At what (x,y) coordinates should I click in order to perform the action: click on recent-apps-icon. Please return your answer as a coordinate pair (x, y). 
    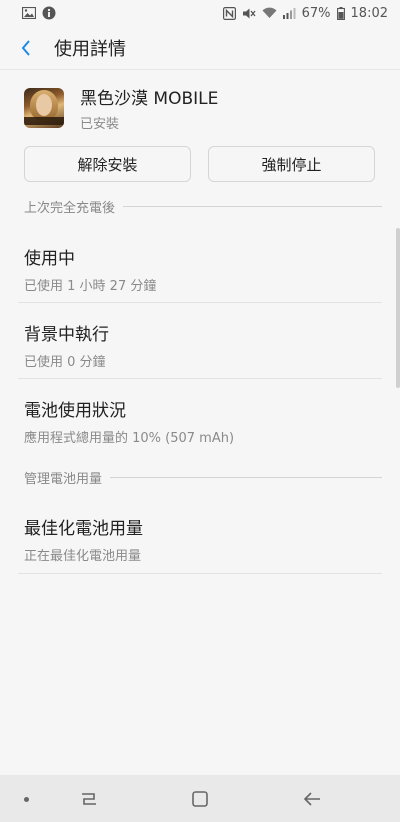
    Looking at the image, I should click on (89, 799).